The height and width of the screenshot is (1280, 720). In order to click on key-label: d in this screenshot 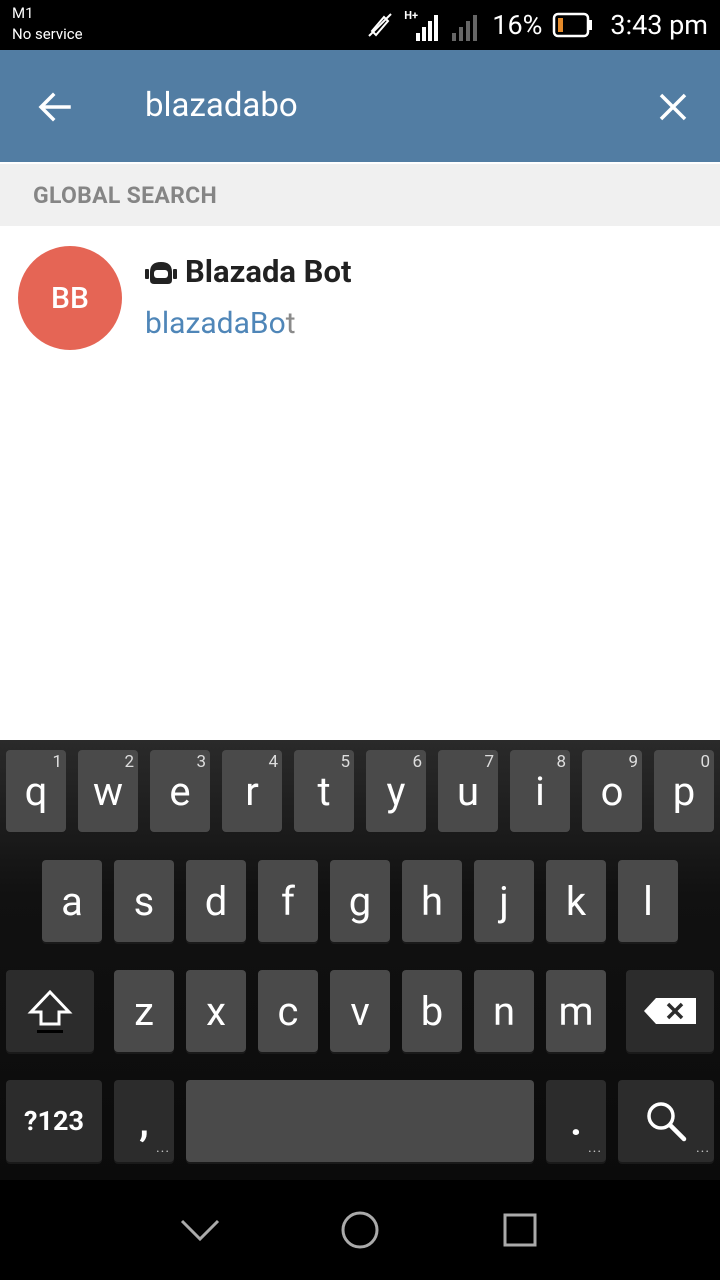, I will do `click(216, 901)`.